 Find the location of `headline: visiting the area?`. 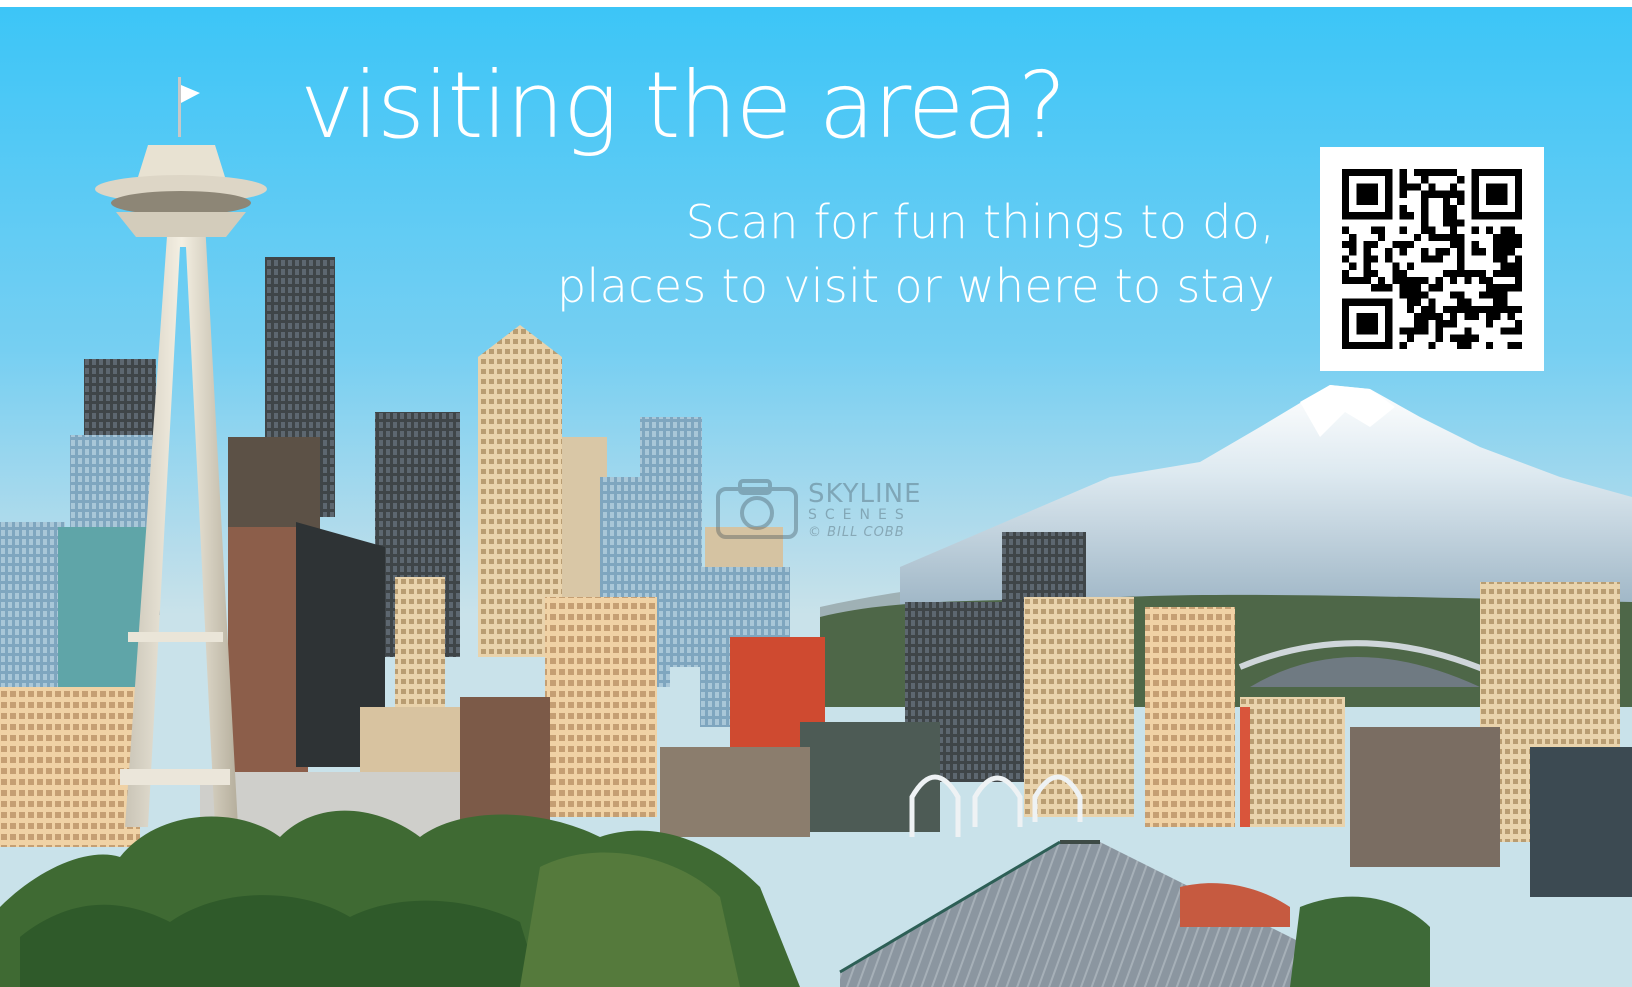

headline: visiting the area? is located at coordinates (683, 105).